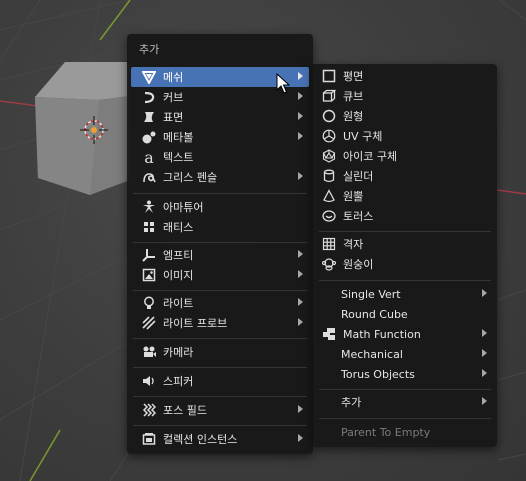  What do you see at coordinates (405, 156) in the screenshot?
I see `submenu-item-ico-sphere: 아이코 구체` at bounding box center [405, 156].